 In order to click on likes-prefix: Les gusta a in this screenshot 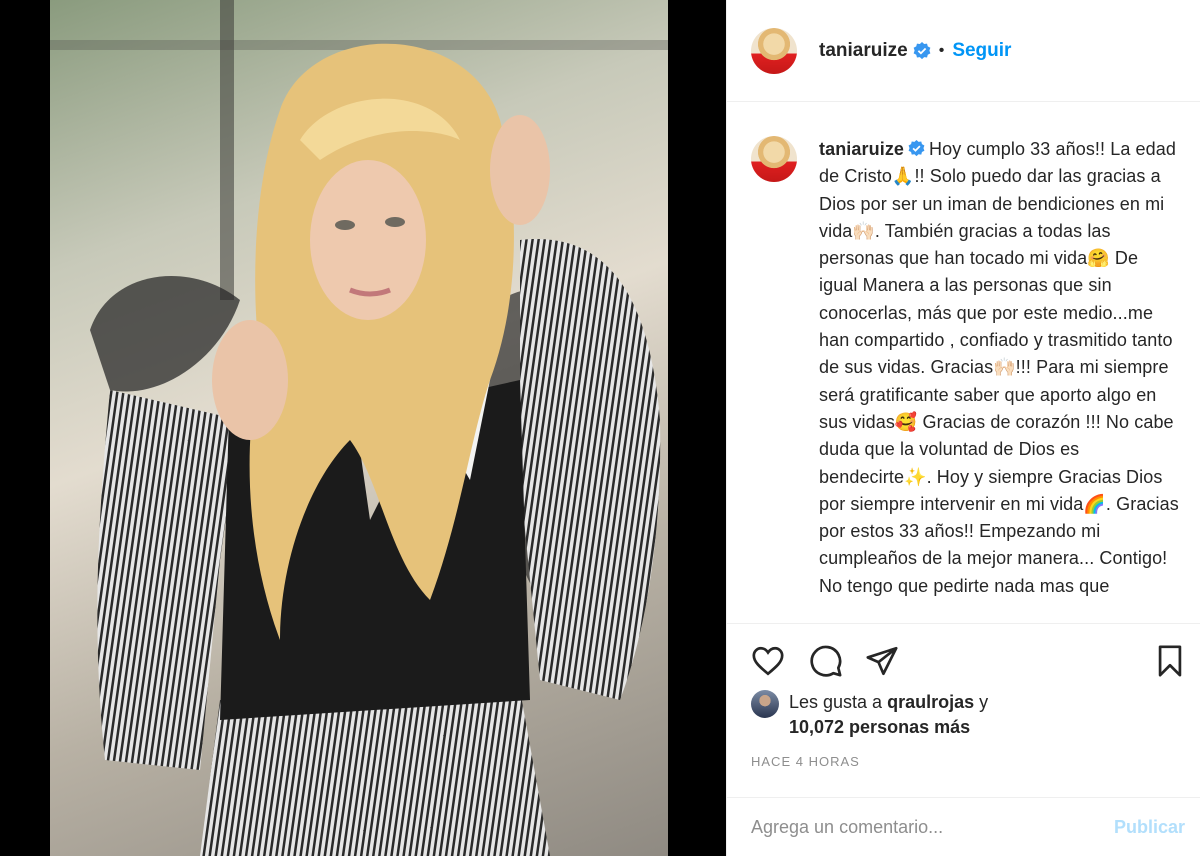, I will do `click(838, 702)`.